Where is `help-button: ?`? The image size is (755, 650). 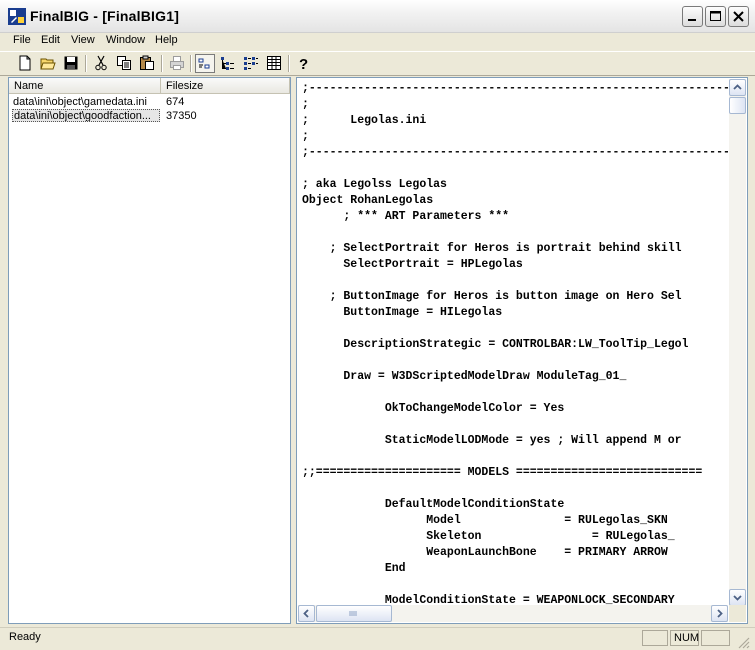 help-button: ? is located at coordinates (303, 63).